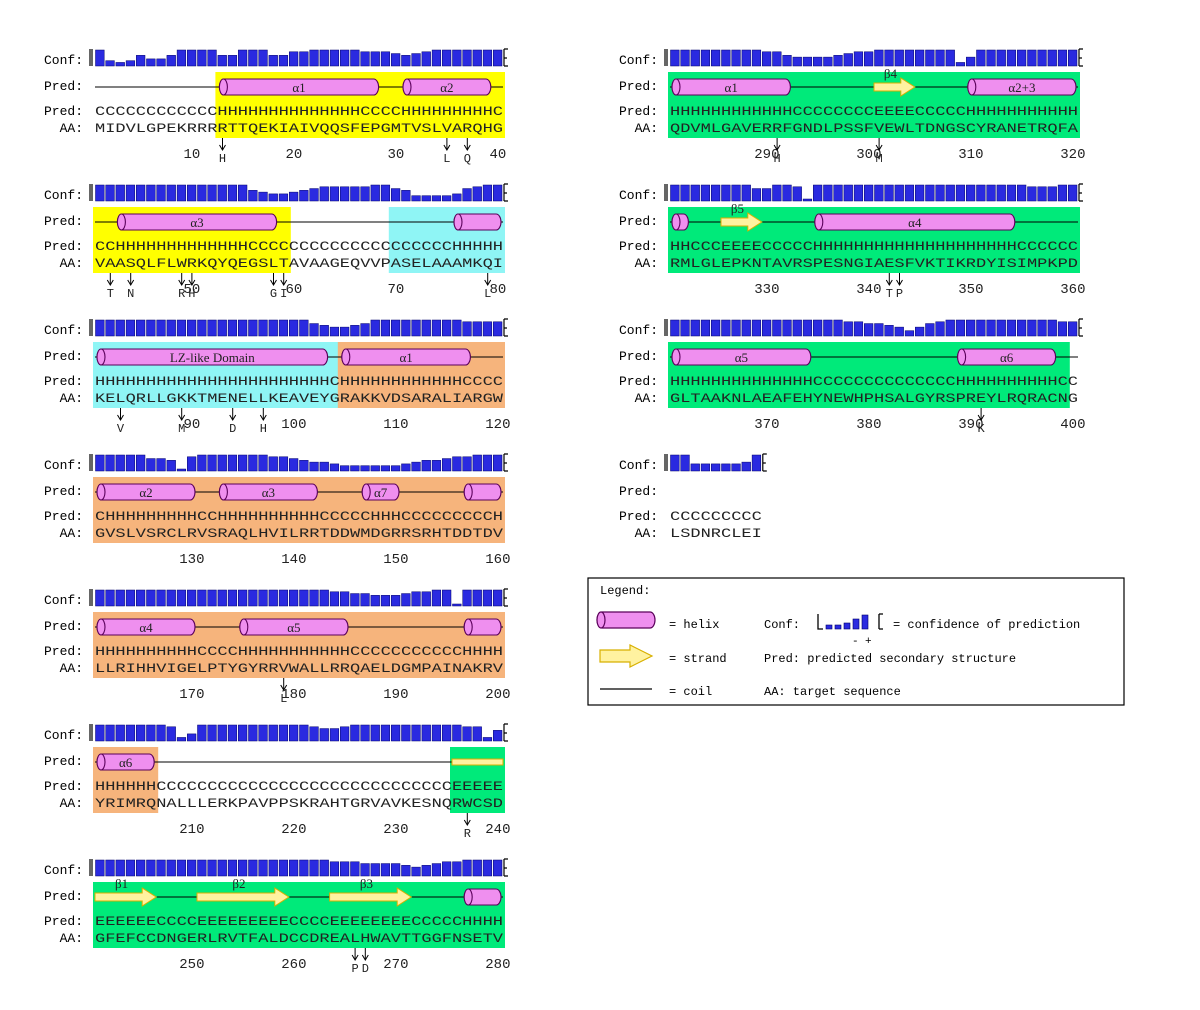 Image resolution: width=1200 pixels, height=1010 pixels. I want to click on position-tick: 270, so click(395, 965).